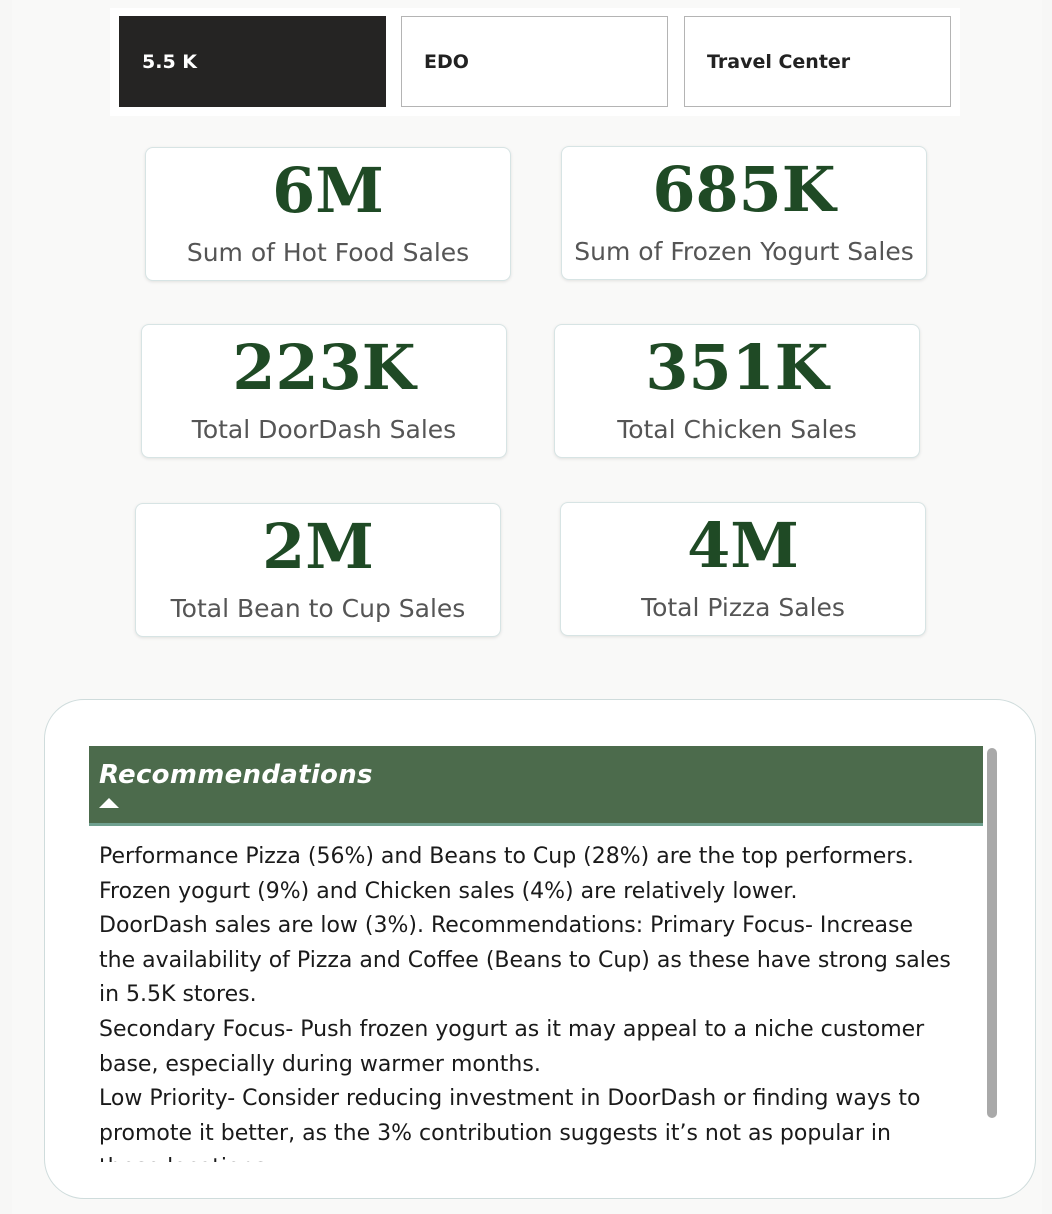 The width and height of the screenshot is (1052, 1214). What do you see at coordinates (737, 367) in the screenshot?
I see `kpi-value: 351K` at bounding box center [737, 367].